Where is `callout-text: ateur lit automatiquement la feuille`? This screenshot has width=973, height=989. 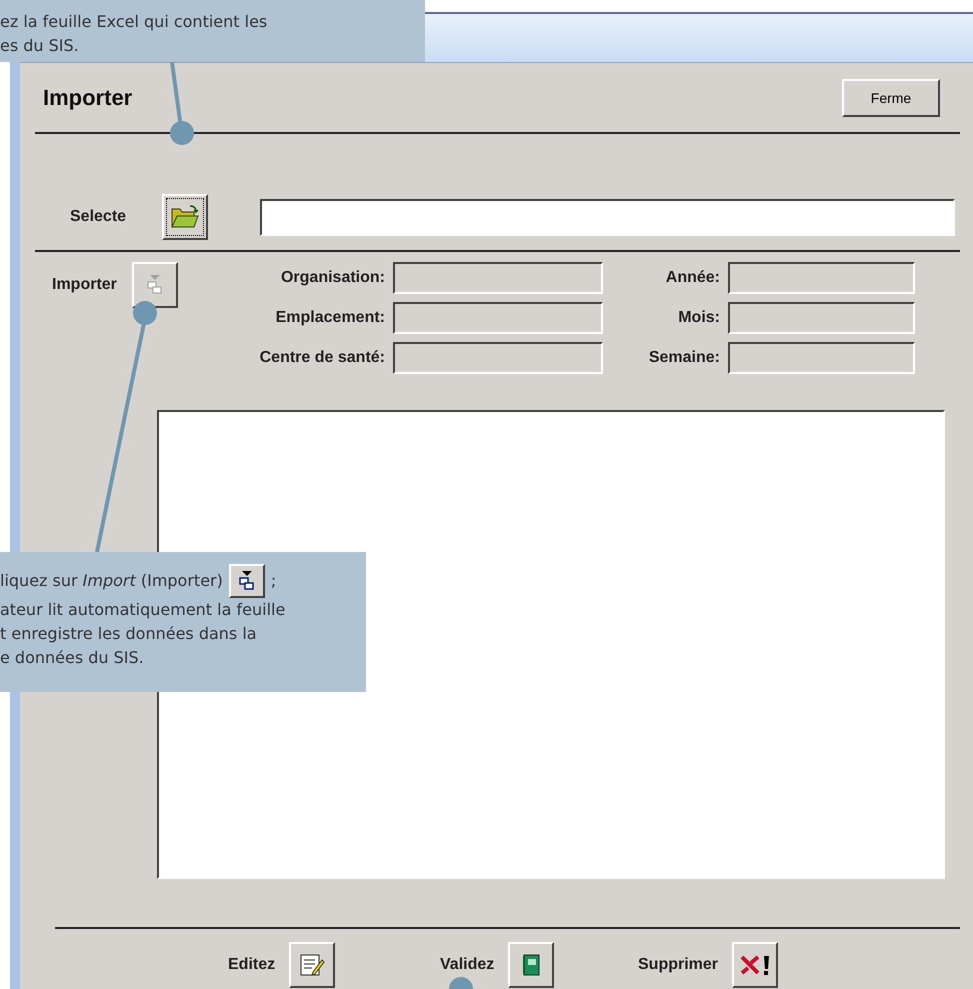 callout-text: ateur lit automatiquement la feuille is located at coordinates (143, 610).